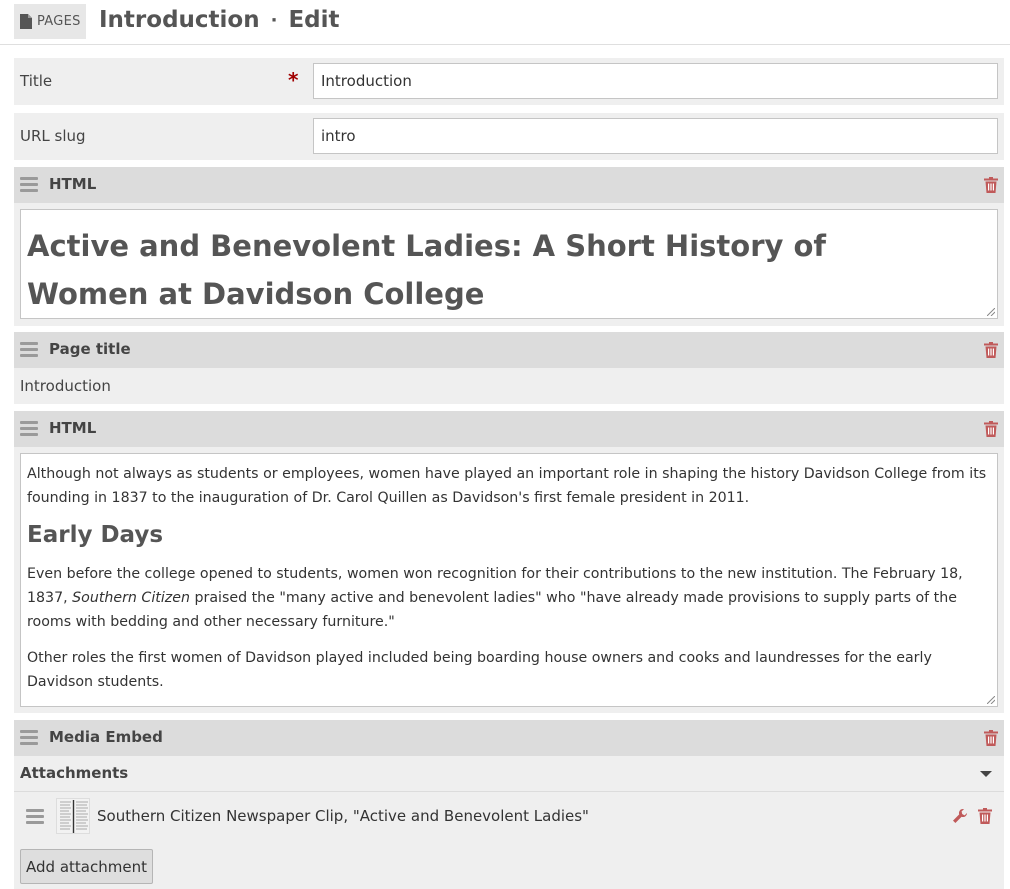  I want to click on attachments-label: Attachments, so click(74, 773).